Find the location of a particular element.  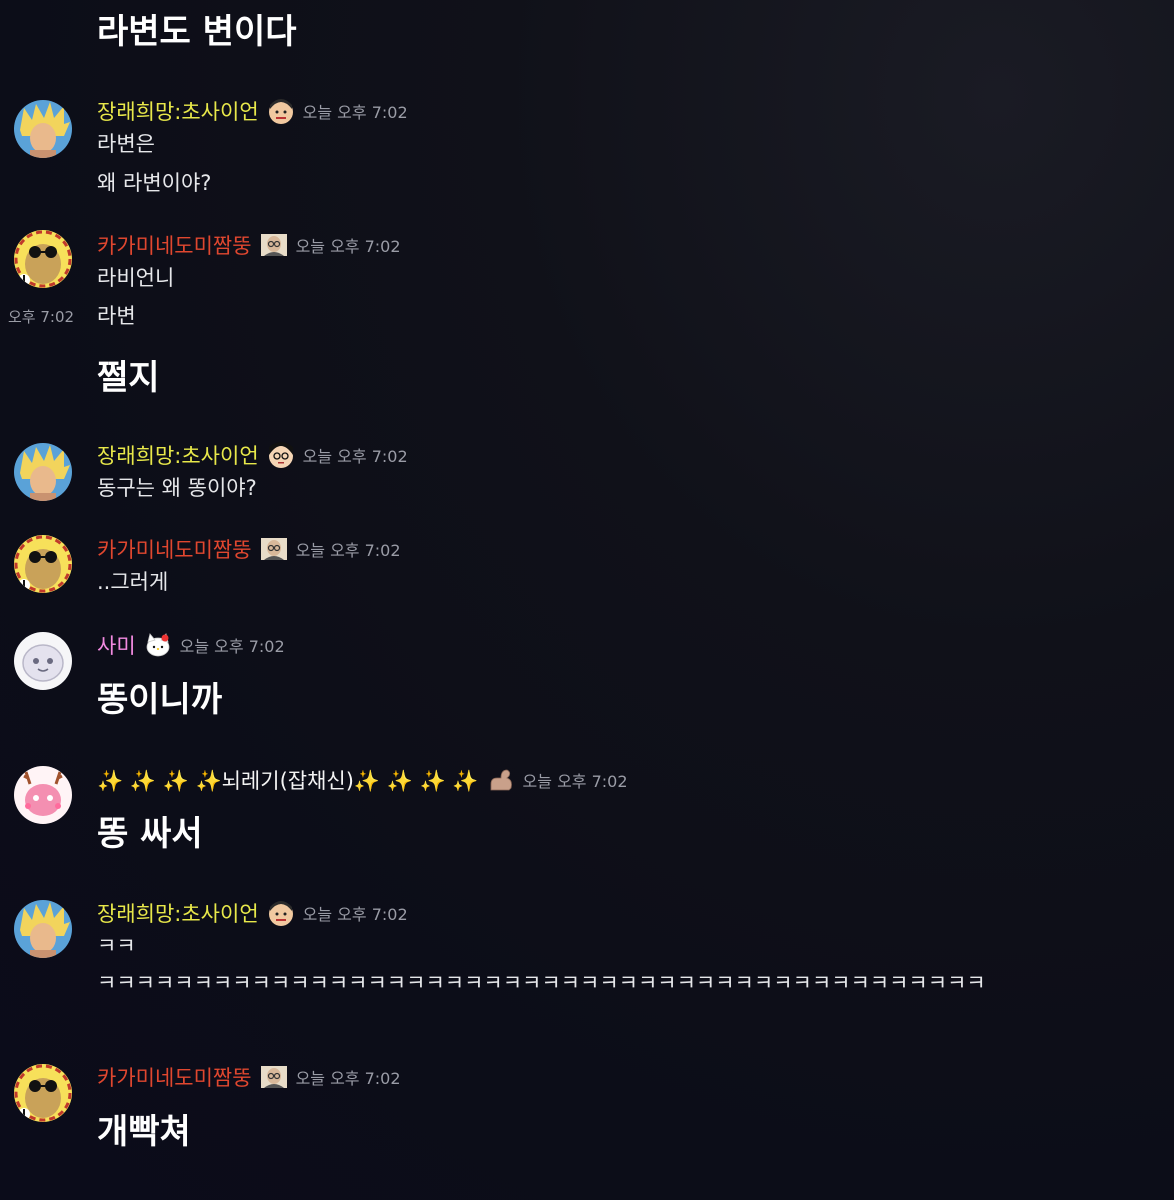

message-text: 동구는 왜 똥이야? is located at coordinates (177, 488).